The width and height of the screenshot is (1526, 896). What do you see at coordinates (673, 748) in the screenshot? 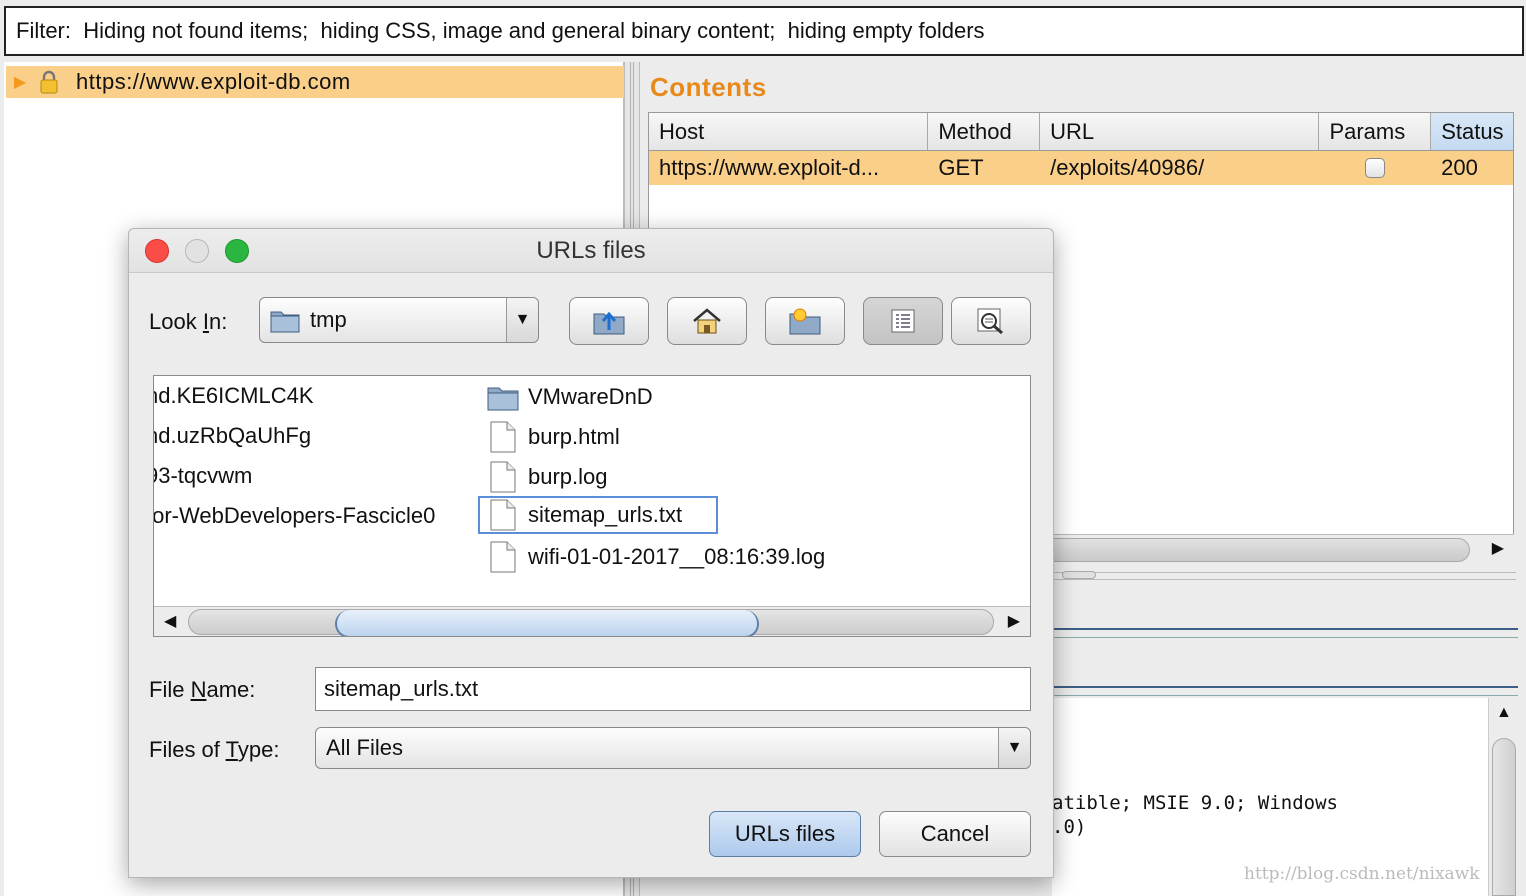
I see `files-of-type-dropdown: All Files ▼` at bounding box center [673, 748].